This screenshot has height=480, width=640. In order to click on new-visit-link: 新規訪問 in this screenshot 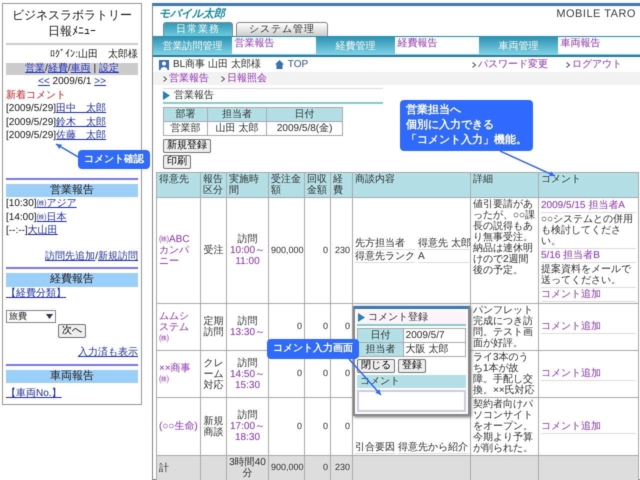, I will do `click(118, 256)`.